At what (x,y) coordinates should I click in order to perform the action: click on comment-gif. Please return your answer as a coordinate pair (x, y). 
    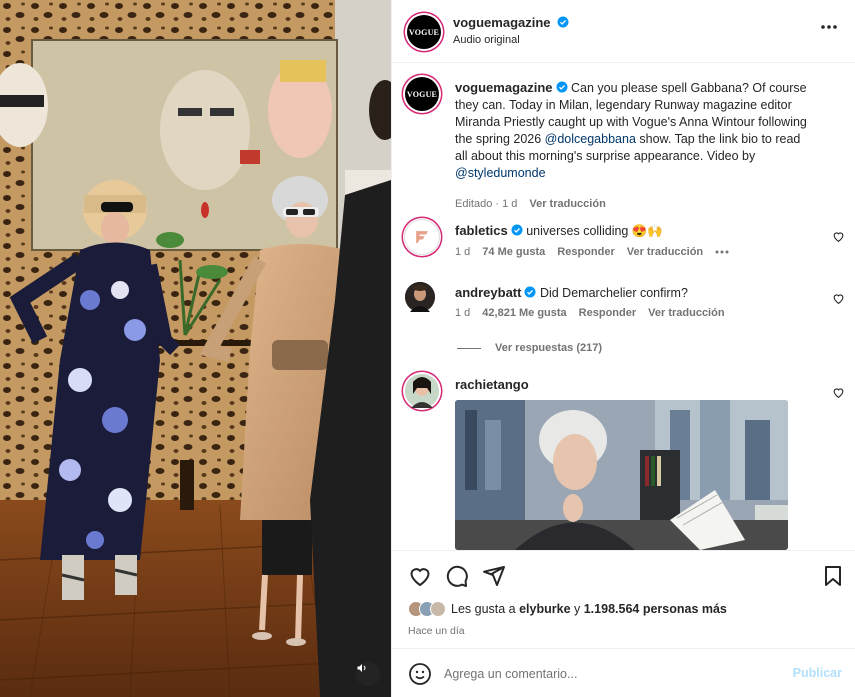
    Looking at the image, I should click on (621, 475).